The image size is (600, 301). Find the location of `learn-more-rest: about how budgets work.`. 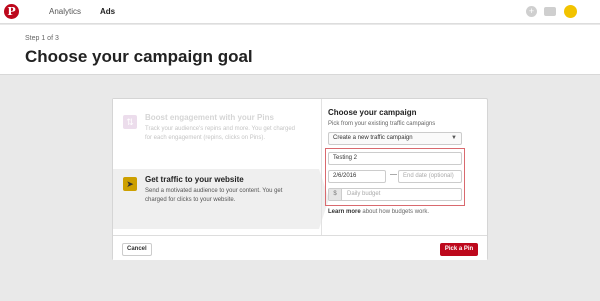

learn-more-rest: about how budgets work. is located at coordinates (395, 212).